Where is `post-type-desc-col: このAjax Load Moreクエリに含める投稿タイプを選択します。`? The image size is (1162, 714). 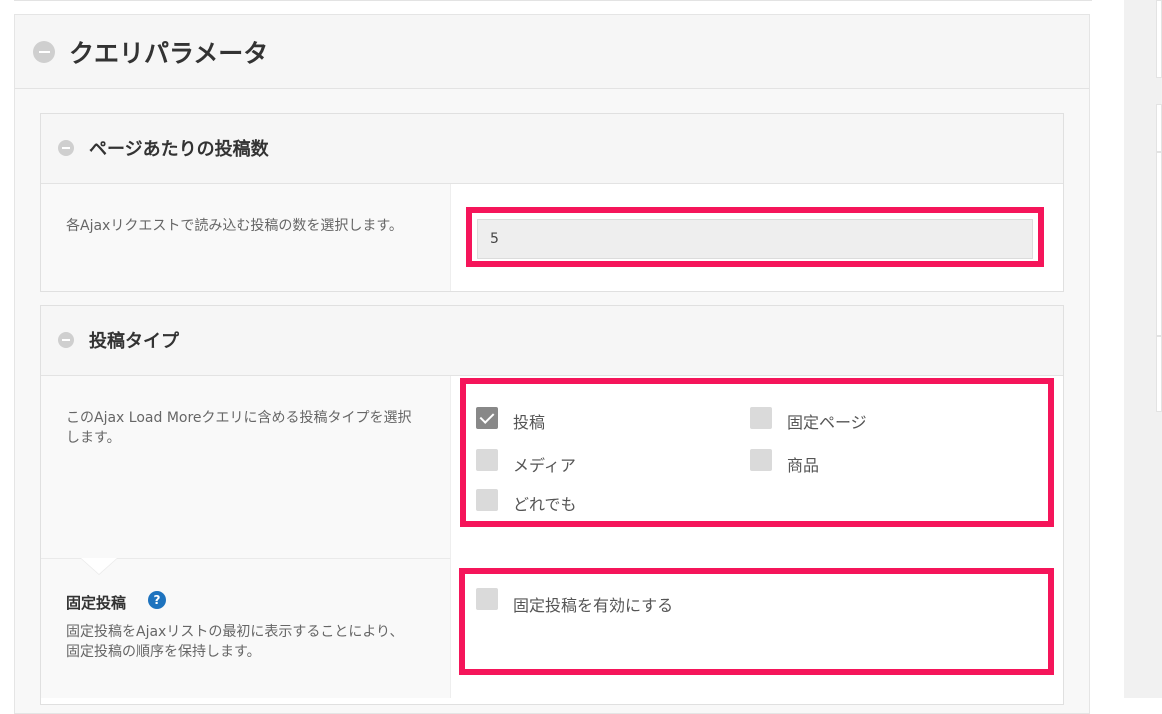 post-type-desc-col: このAjax Load Moreクエリに含める投稿タイプを選択します。 is located at coordinates (246, 467).